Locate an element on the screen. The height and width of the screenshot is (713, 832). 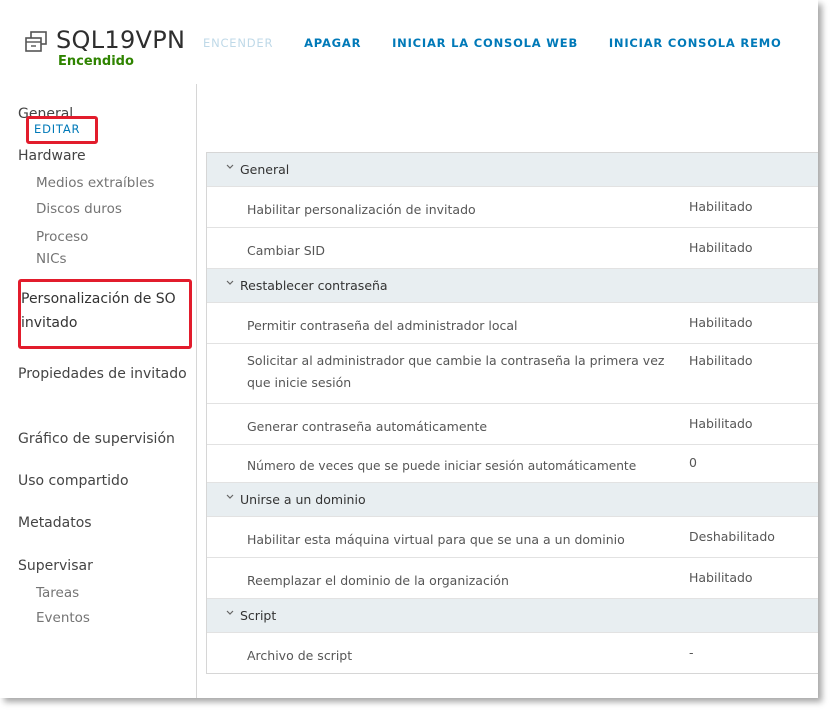
sidebar-item-metadata: Metadatos is located at coordinates (55, 523).